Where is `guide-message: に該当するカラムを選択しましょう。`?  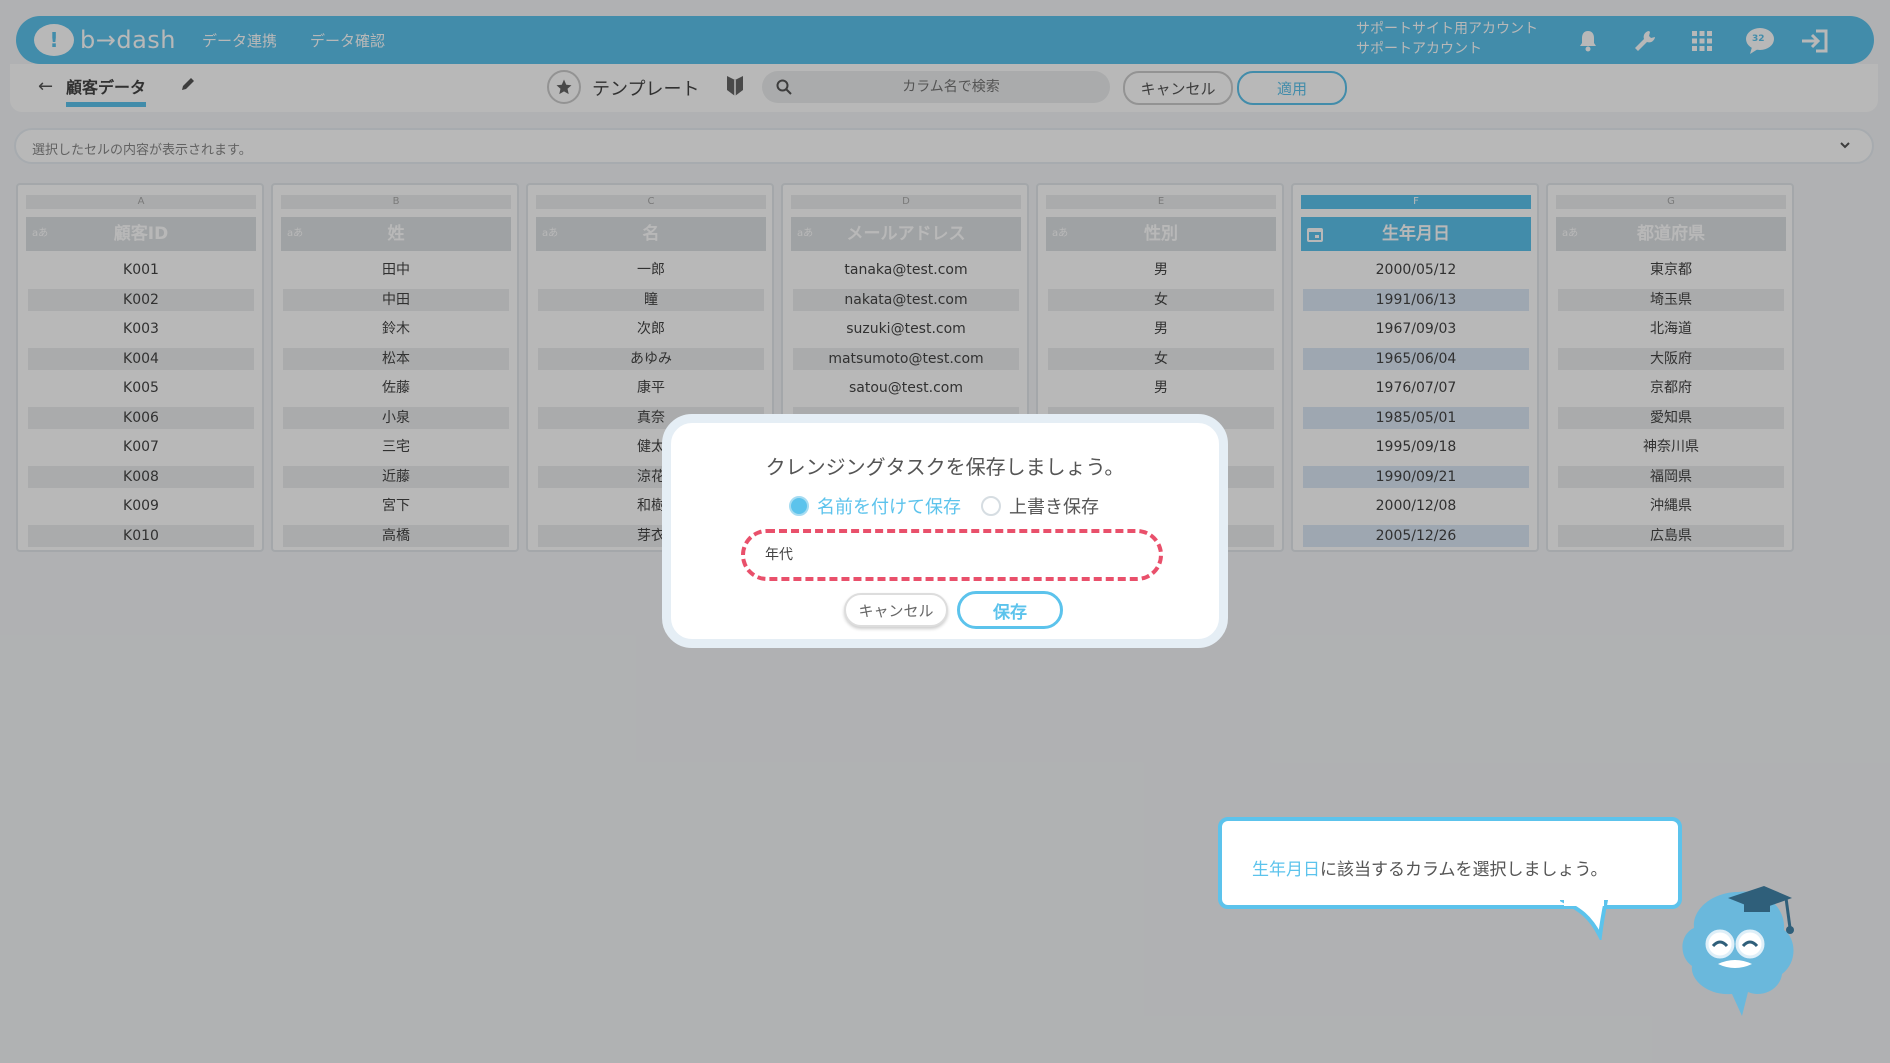
guide-message: に該当するカラムを選択しましょう。 is located at coordinates (1464, 870).